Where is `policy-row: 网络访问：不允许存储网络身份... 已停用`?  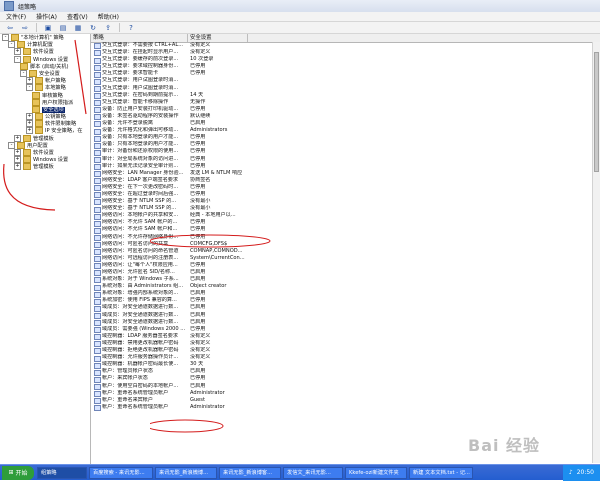 policy-row: 网络访问：不允许存储网络身份... 已停用 is located at coordinates (345, 237).